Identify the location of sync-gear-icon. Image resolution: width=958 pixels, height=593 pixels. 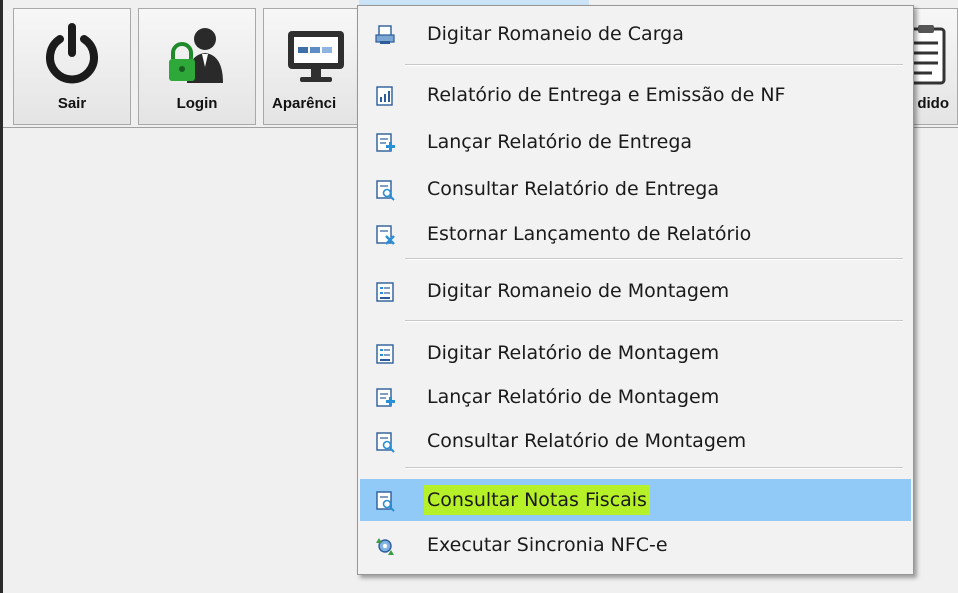
(385, 546).